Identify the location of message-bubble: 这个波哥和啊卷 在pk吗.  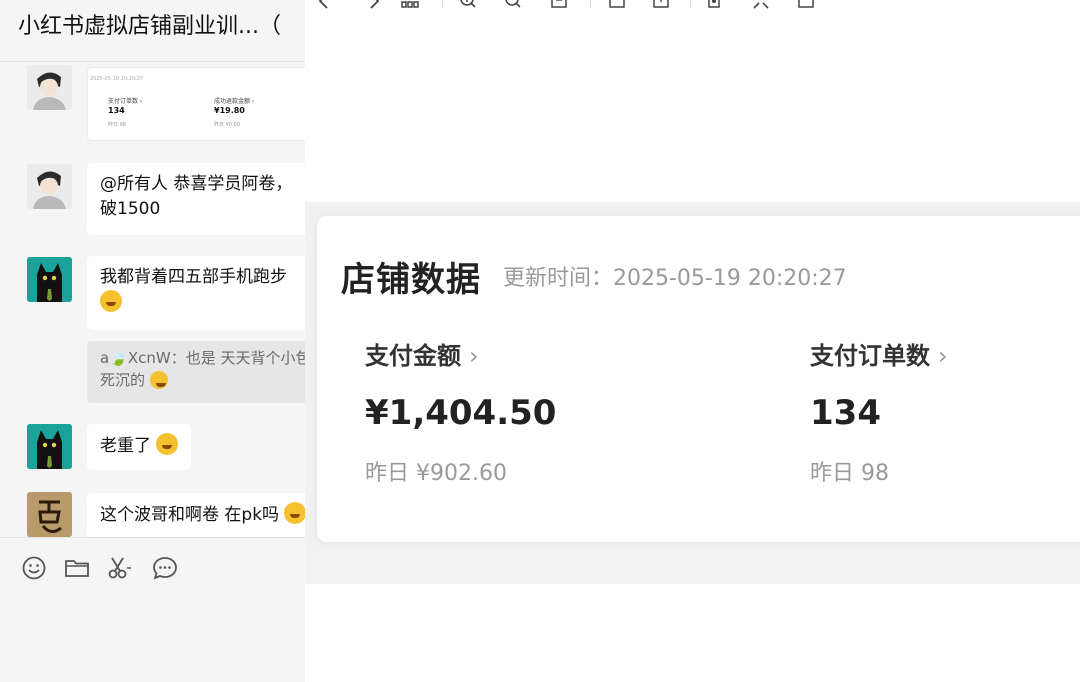
(196, 515).